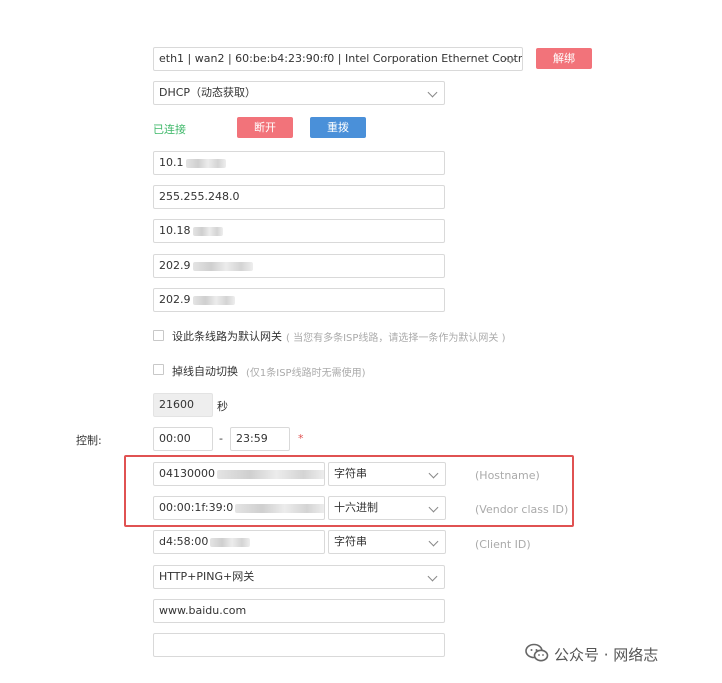 The width and height of the screenshot is (722, 683). I want to click on dns1-value: 202.9, so click(175, 265).